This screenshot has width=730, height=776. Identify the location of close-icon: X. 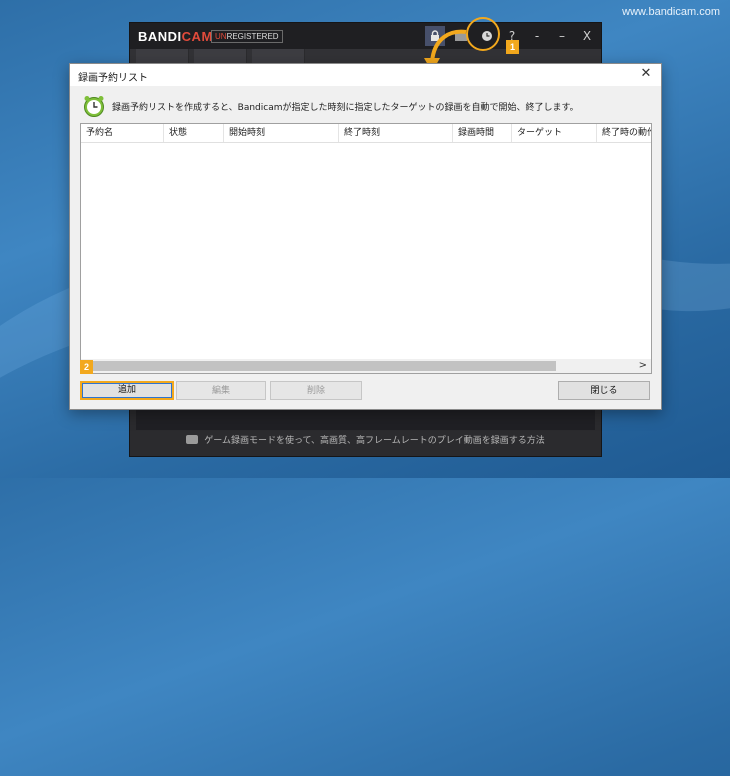
(587, 36).